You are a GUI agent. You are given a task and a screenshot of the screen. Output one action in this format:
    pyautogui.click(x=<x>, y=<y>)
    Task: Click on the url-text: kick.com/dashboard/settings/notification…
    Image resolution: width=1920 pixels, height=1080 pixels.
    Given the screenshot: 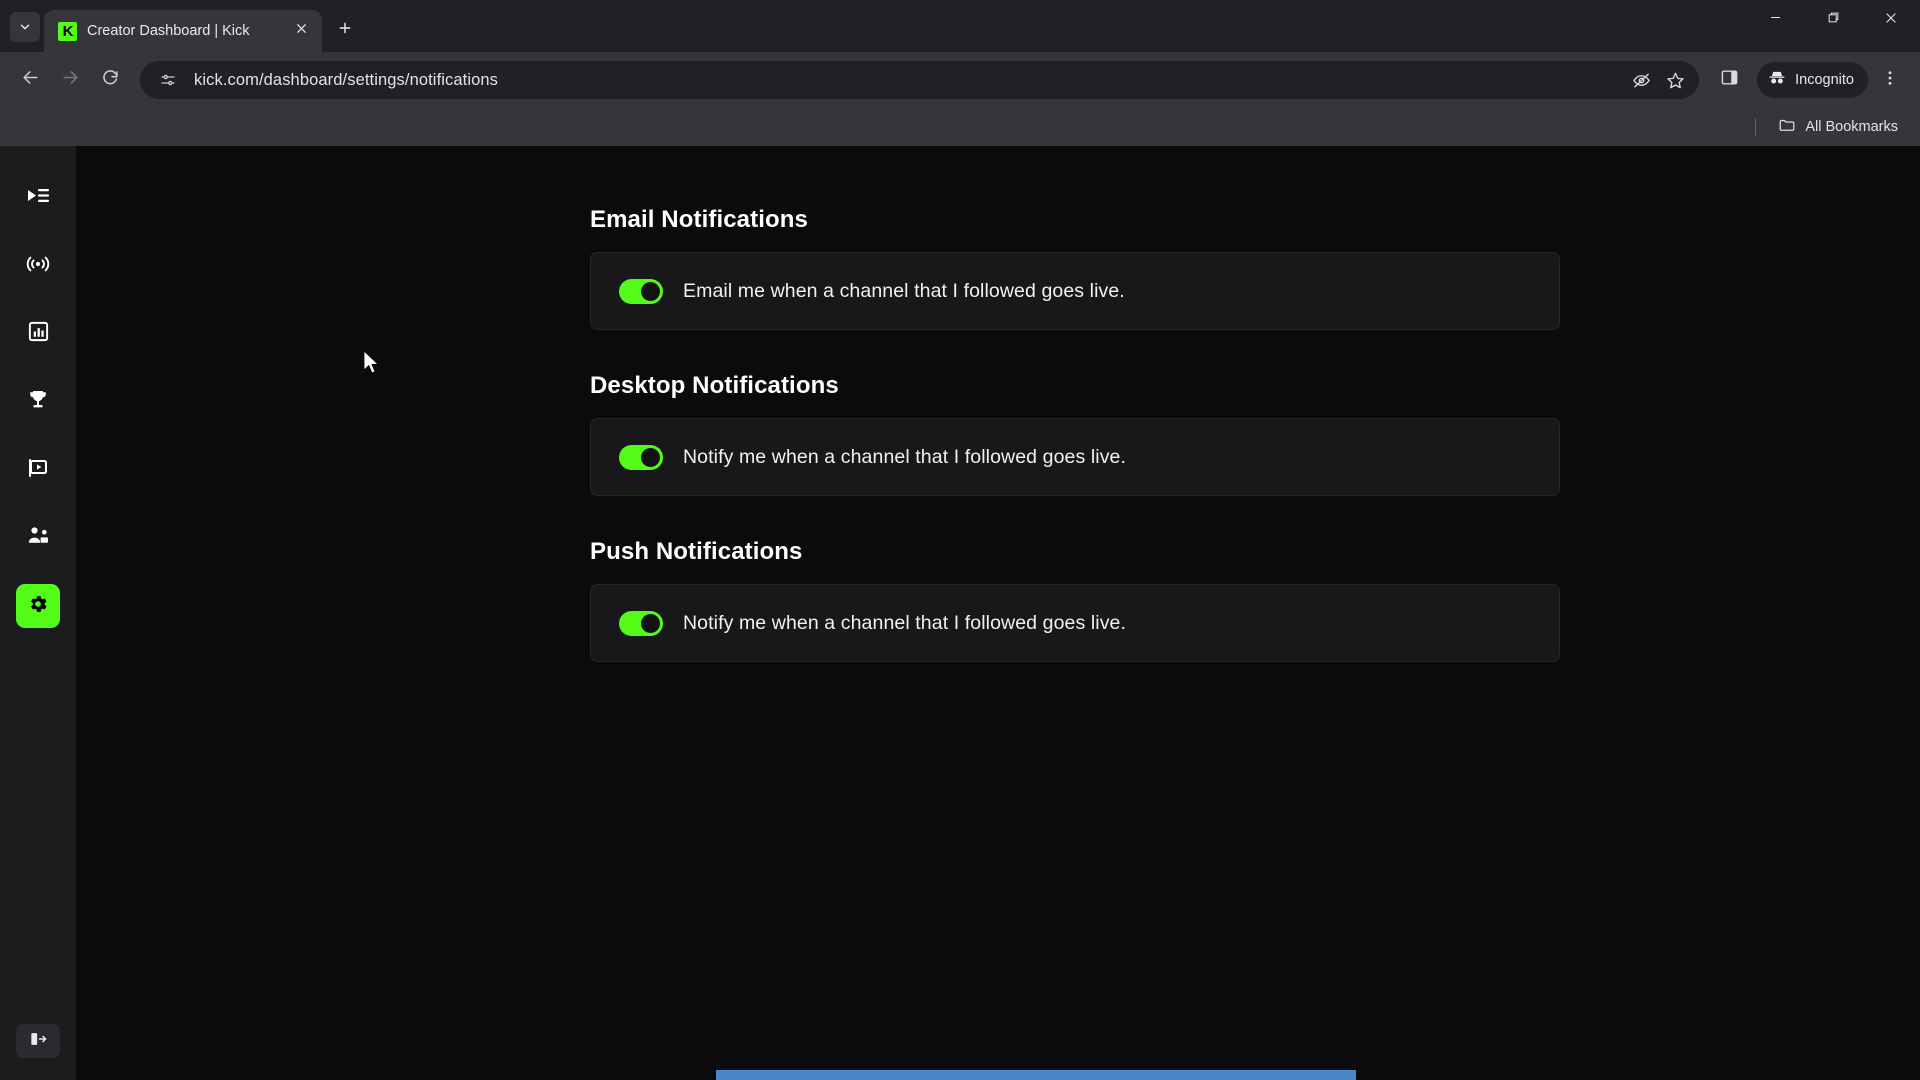 What is the action you would take?
    pyautogui.click(x=346, y=79)
    